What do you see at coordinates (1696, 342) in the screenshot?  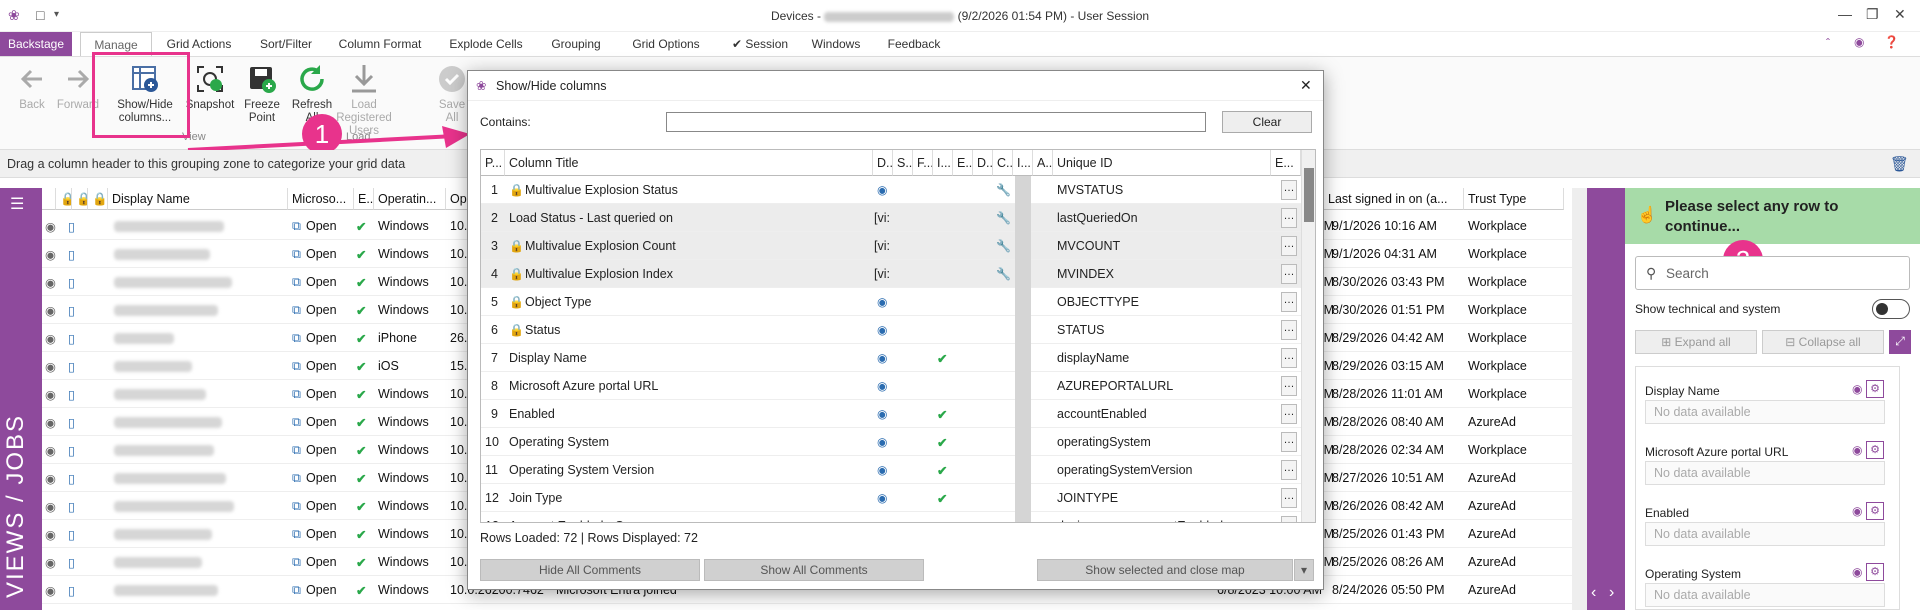 I see `expand-all-button: ⊞ Expand all` at bounding box center [1696, 342].